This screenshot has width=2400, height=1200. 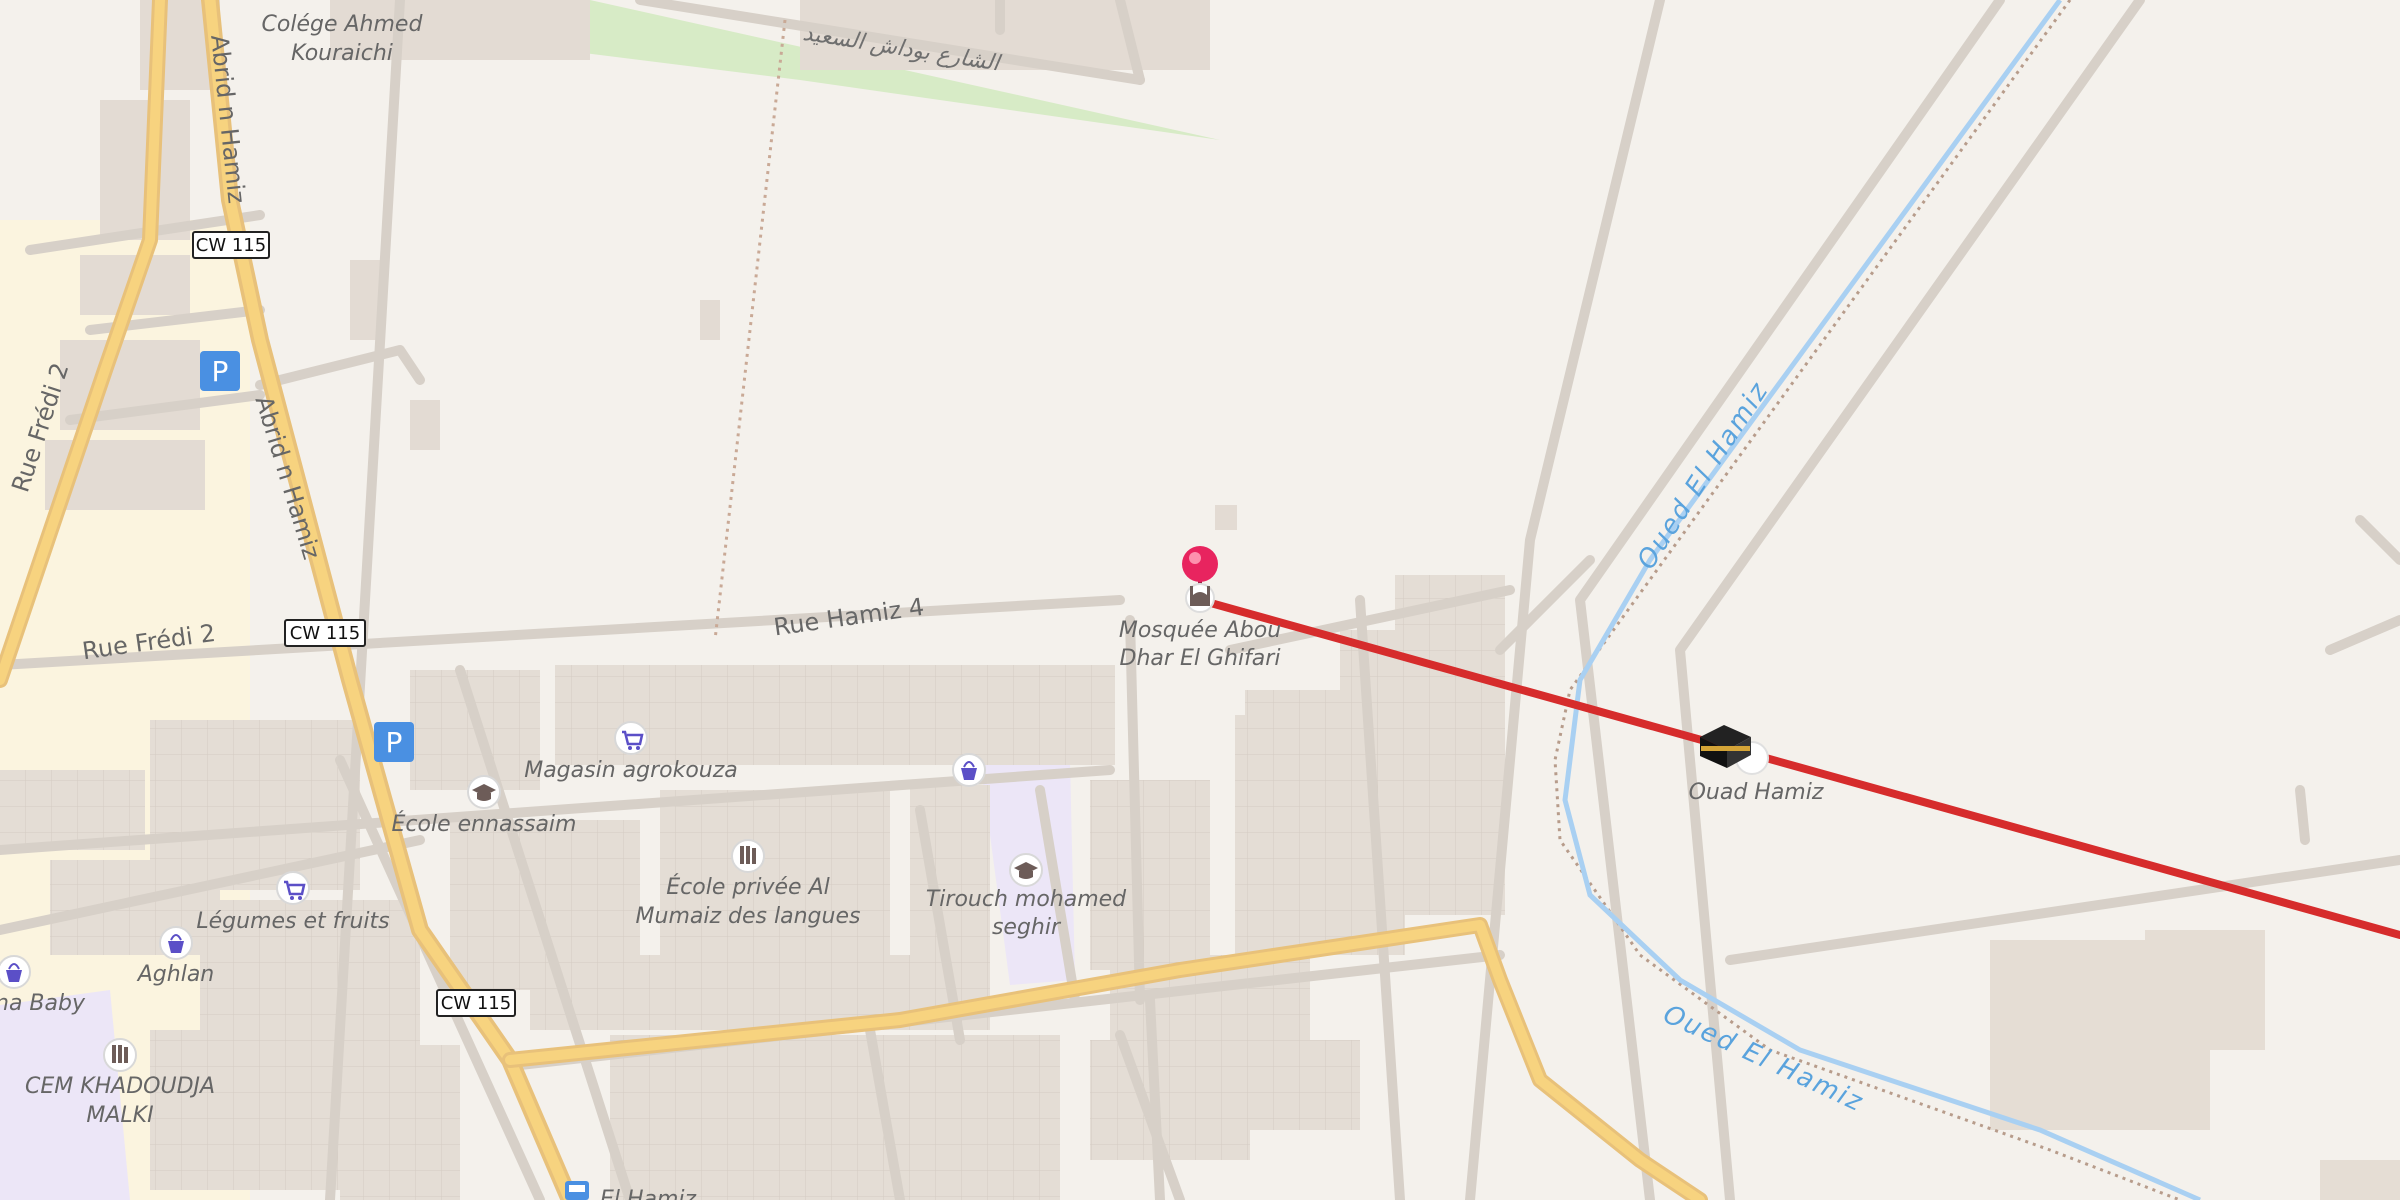 I want to click on ouad-hamiz-label: Ouad Hamiz, so click(x=1756, y=792).